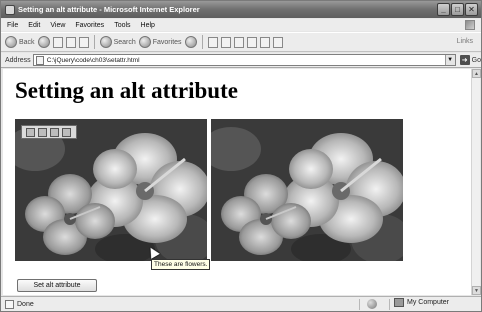  I want to click on alt-tooltip: These are flowers., so click(181, 264).